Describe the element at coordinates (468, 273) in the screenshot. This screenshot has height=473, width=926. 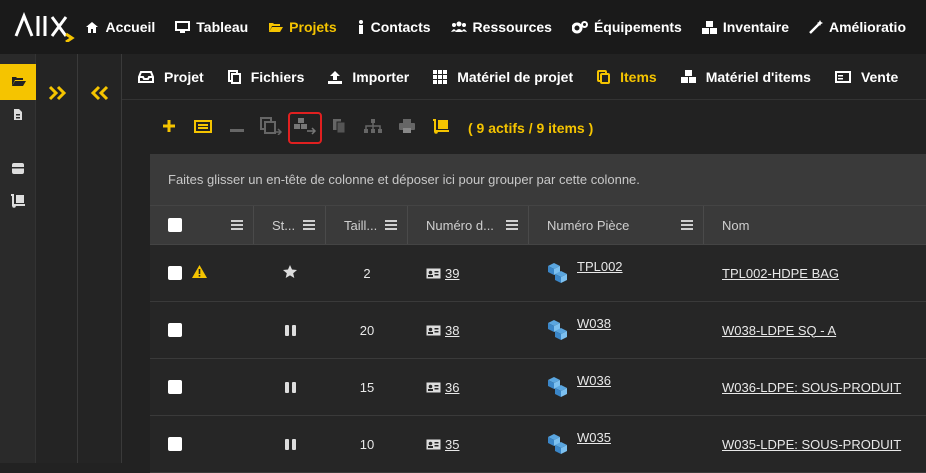
I see `numero-d-cell: 39` at that location.